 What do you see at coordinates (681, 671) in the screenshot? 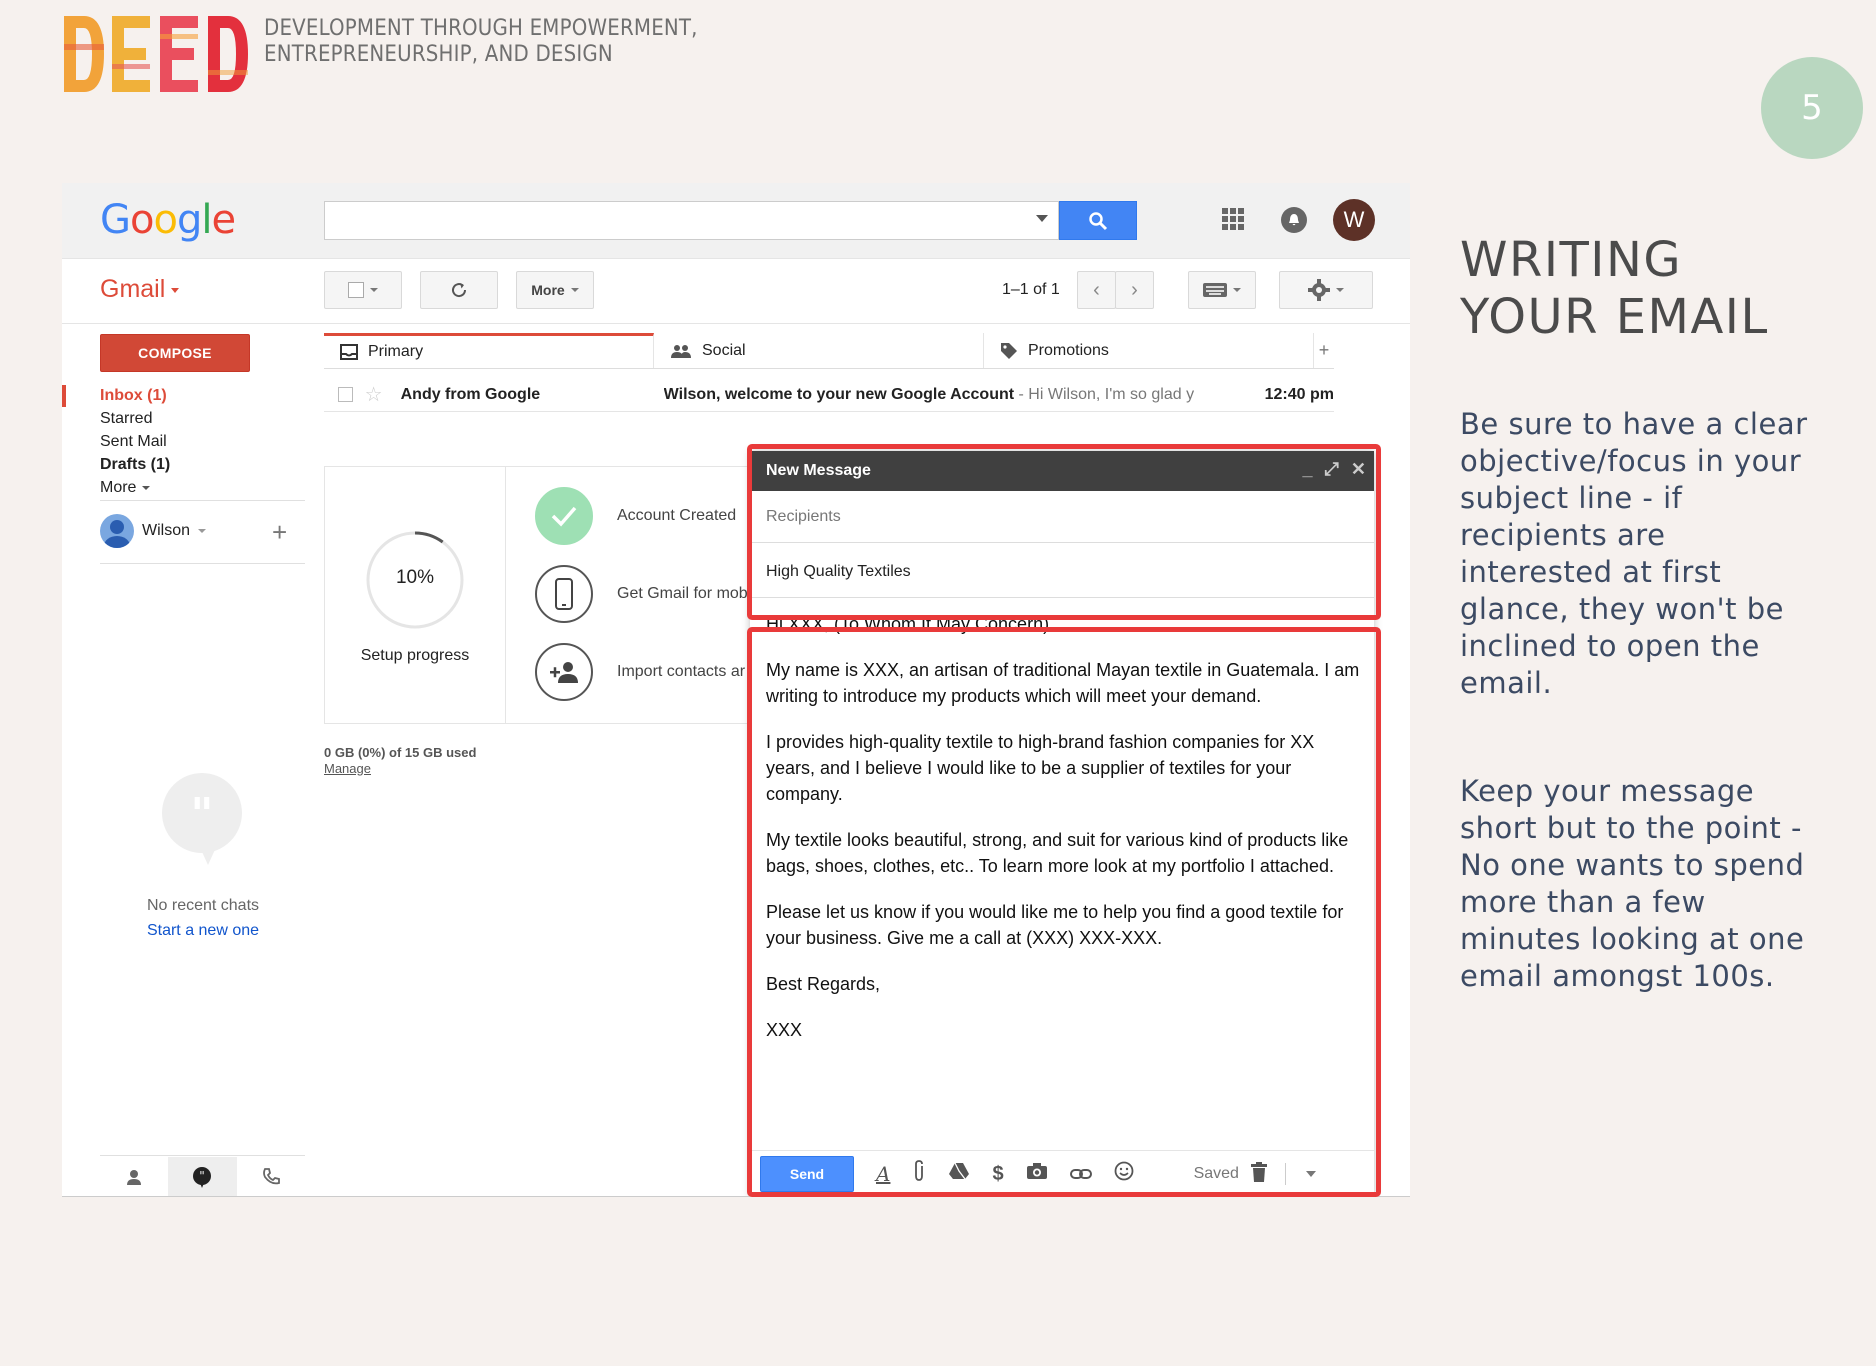
I see `setup-item-label: Import contacts ar` at bounding box center [681, 671].